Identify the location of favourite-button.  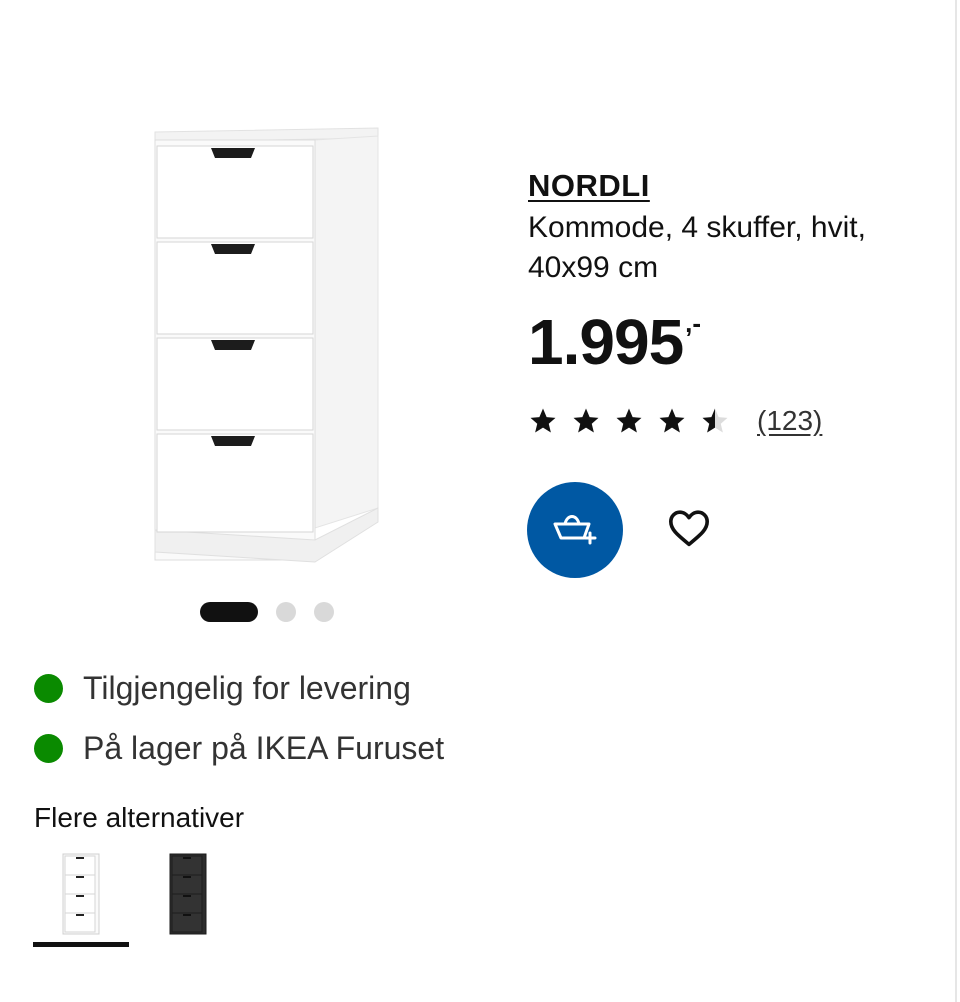
(689, 530).